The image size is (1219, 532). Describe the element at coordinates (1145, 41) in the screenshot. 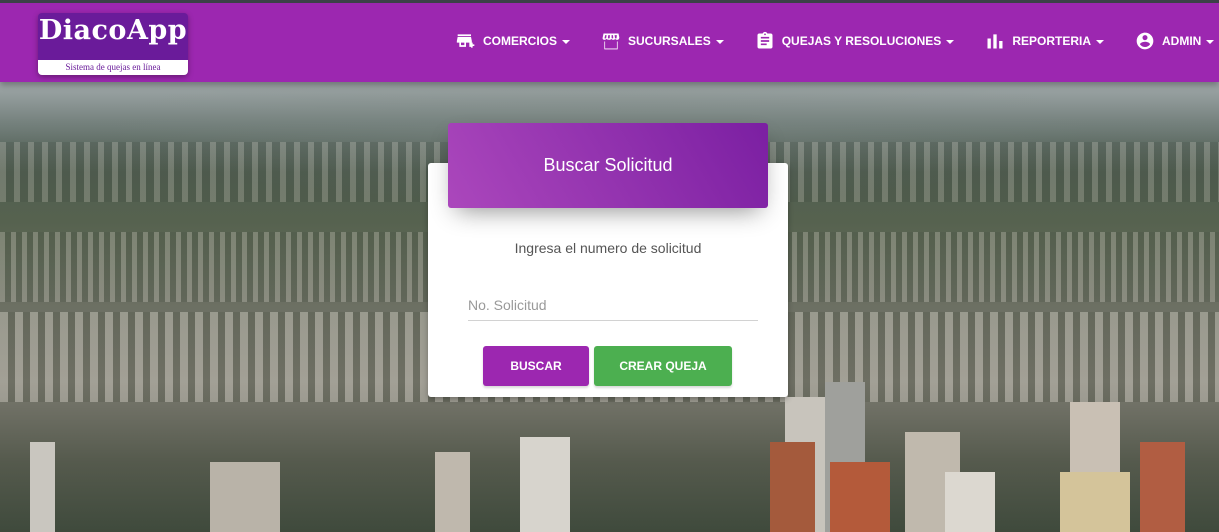

I see `account-circle-icon` at that location.